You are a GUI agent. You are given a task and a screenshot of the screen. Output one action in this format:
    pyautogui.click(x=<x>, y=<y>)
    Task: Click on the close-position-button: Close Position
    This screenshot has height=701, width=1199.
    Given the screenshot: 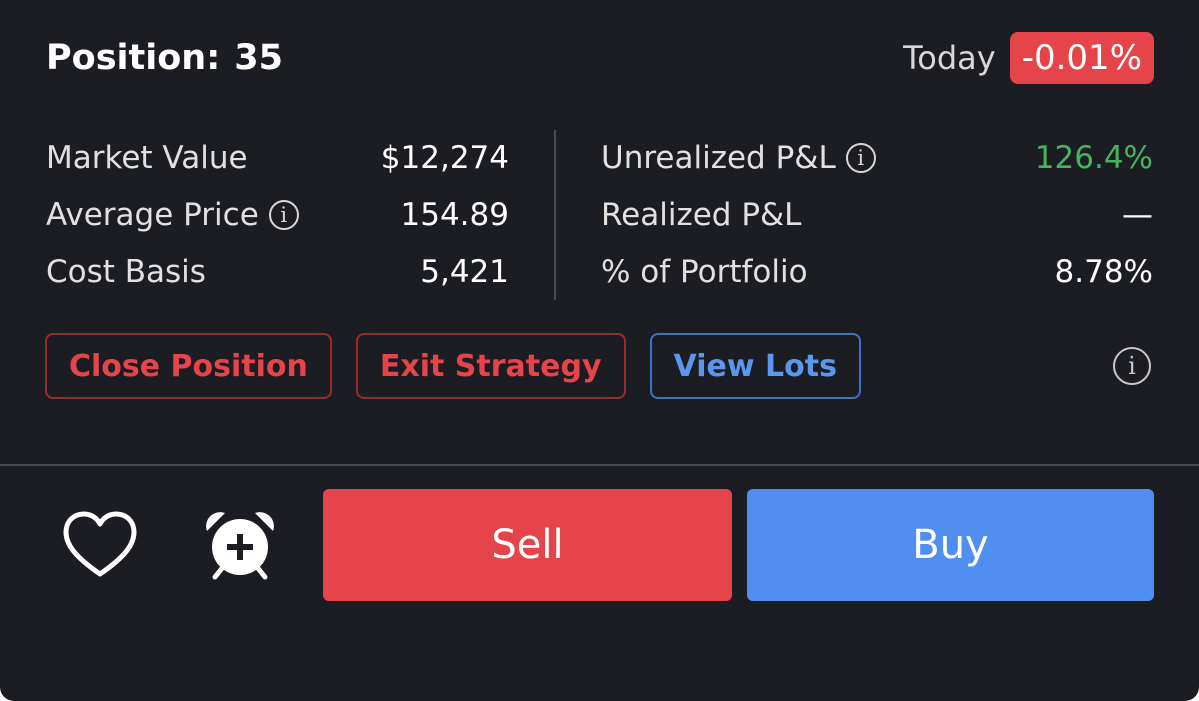 What is the action you would take?
    pyautogui.click(x=188, y=366)
    